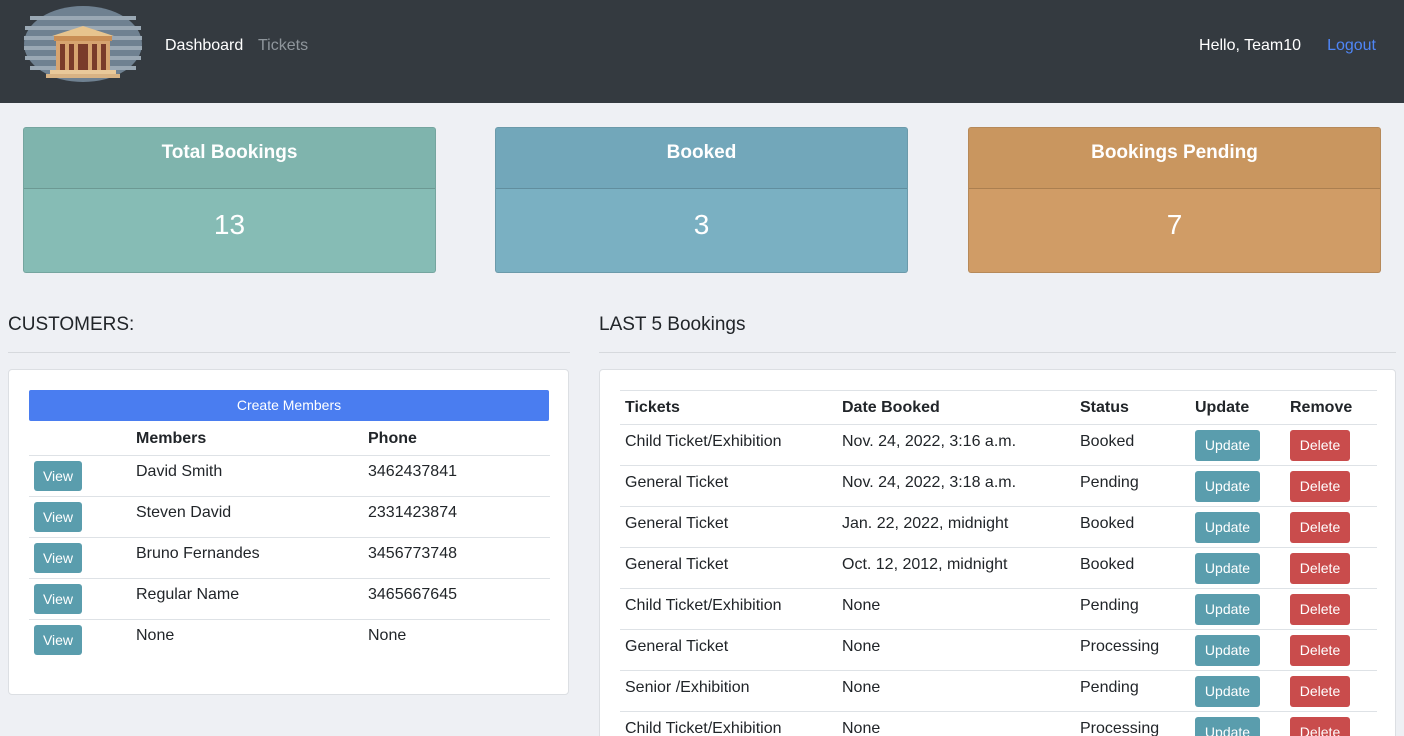  I want to click on member-phone: 3456773748, so click(459, 557).